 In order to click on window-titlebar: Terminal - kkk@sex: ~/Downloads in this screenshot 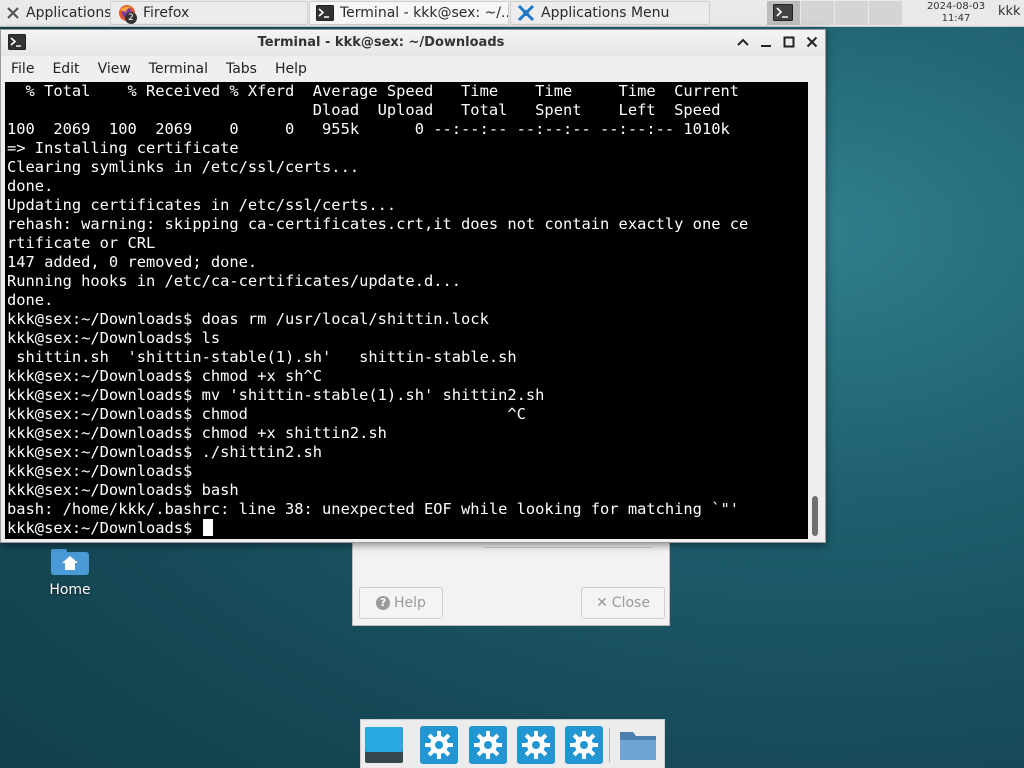, I will do `click(413, 43)`.